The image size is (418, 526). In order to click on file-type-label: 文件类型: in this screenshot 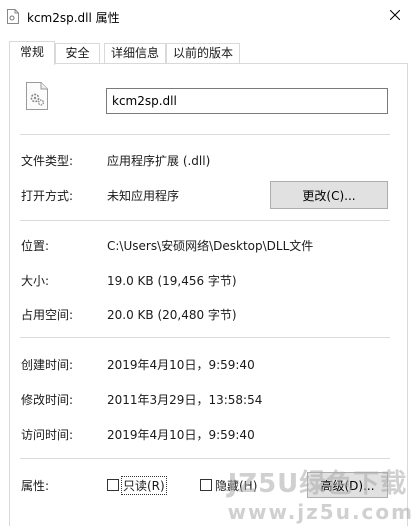, I will do `click(47, 161)`.